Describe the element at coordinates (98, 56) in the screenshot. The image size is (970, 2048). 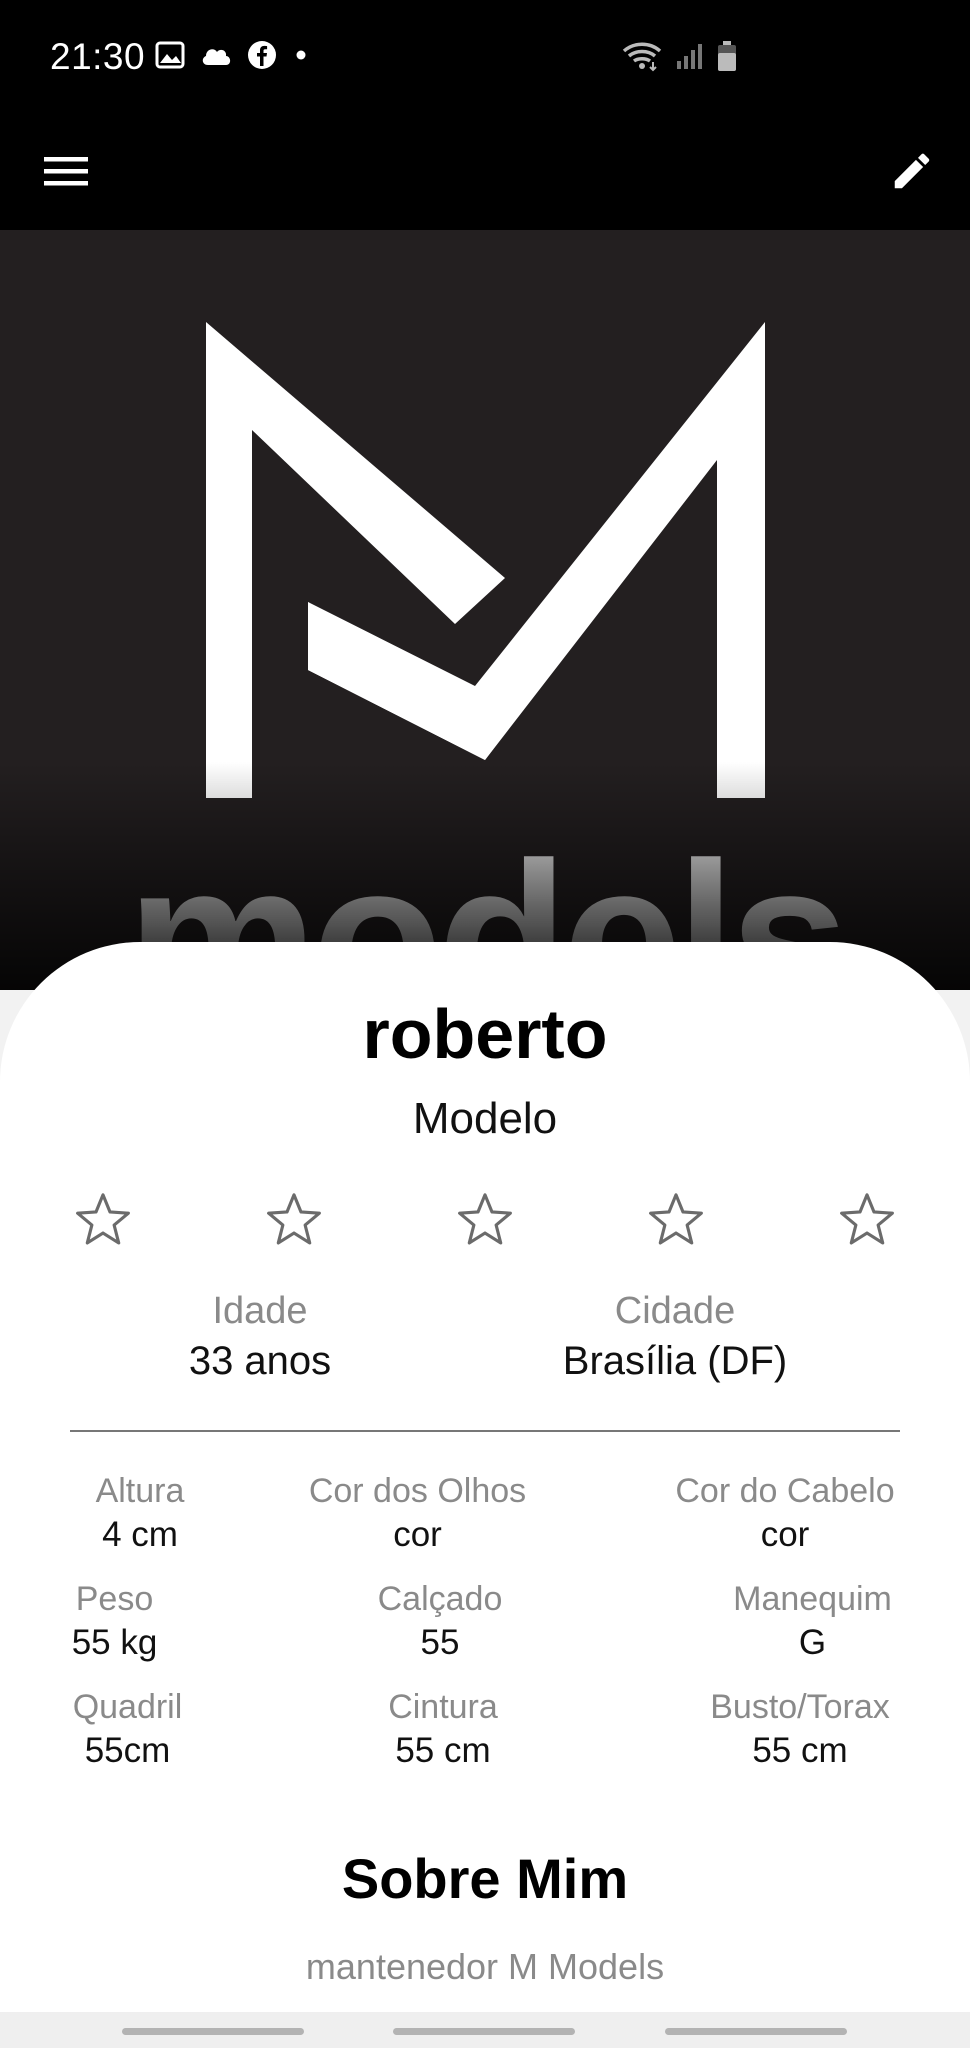
I see `status-time: 21:30` at that location.